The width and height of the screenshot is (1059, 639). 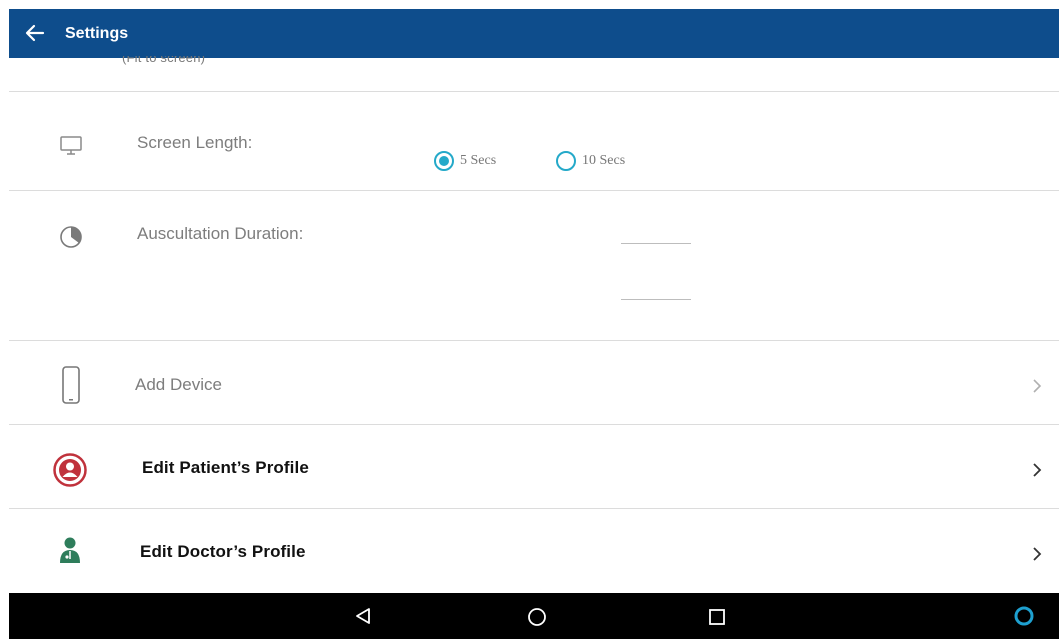 I want to click on screen-length-label: Screen Length:, so click(x=195, y=142).